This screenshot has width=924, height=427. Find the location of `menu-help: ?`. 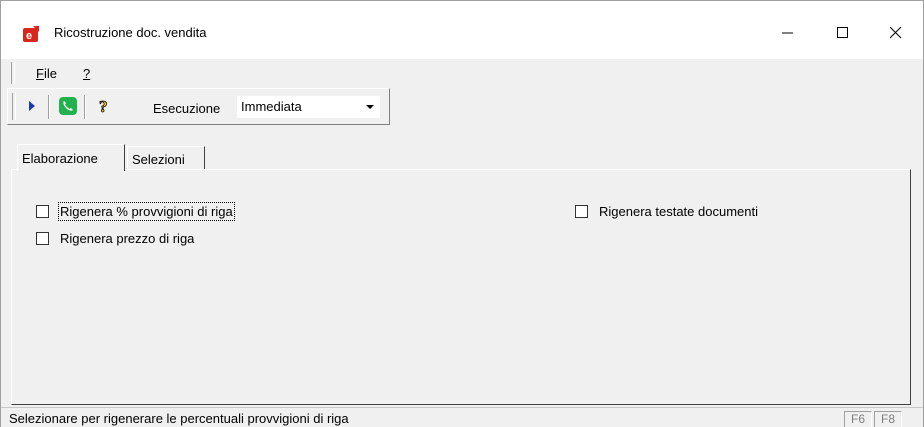

menu-help: ? is located at coordinates (86, 73).